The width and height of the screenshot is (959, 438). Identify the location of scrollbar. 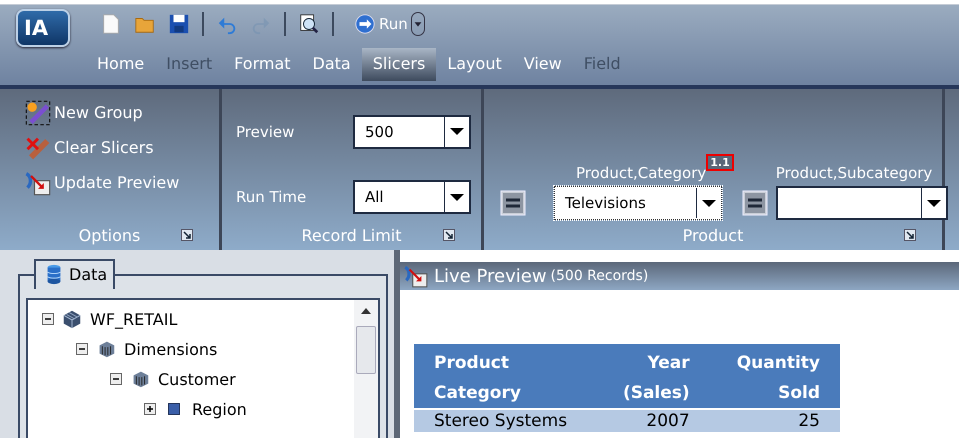
(366, 369).